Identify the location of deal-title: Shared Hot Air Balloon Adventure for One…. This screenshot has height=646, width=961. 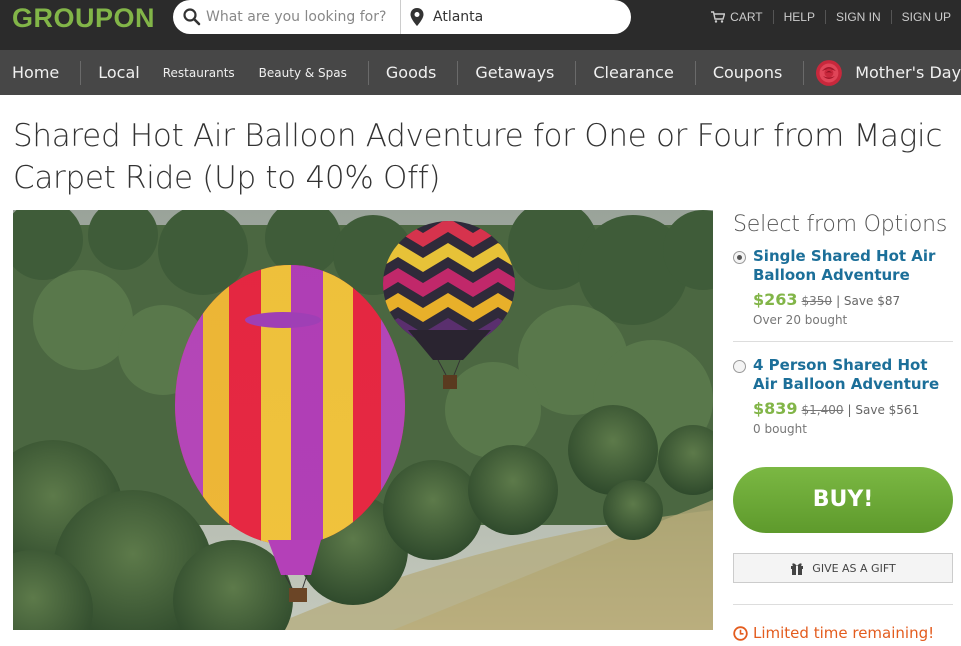
(478, 157).